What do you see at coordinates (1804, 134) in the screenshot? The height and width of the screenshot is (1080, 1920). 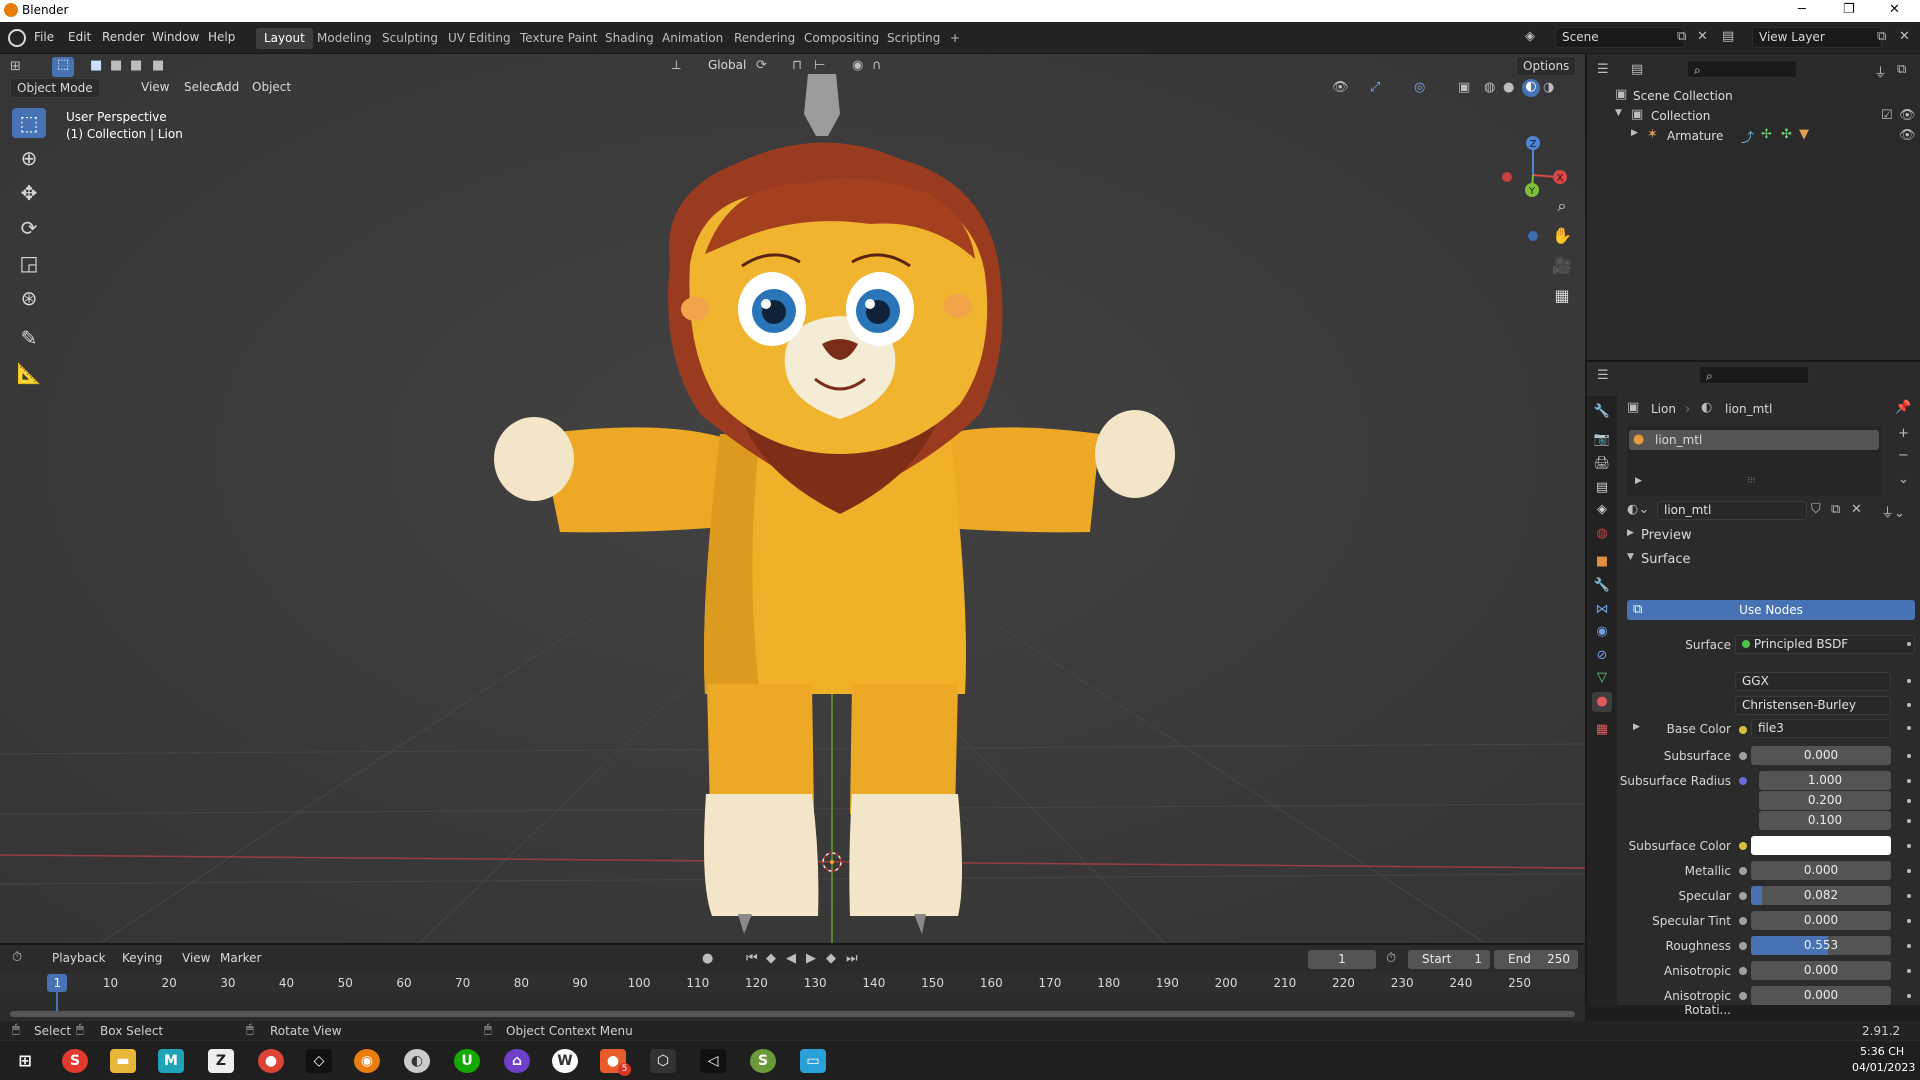 I see `material-child-icon: ▼` at bounding box center [1804, 134].